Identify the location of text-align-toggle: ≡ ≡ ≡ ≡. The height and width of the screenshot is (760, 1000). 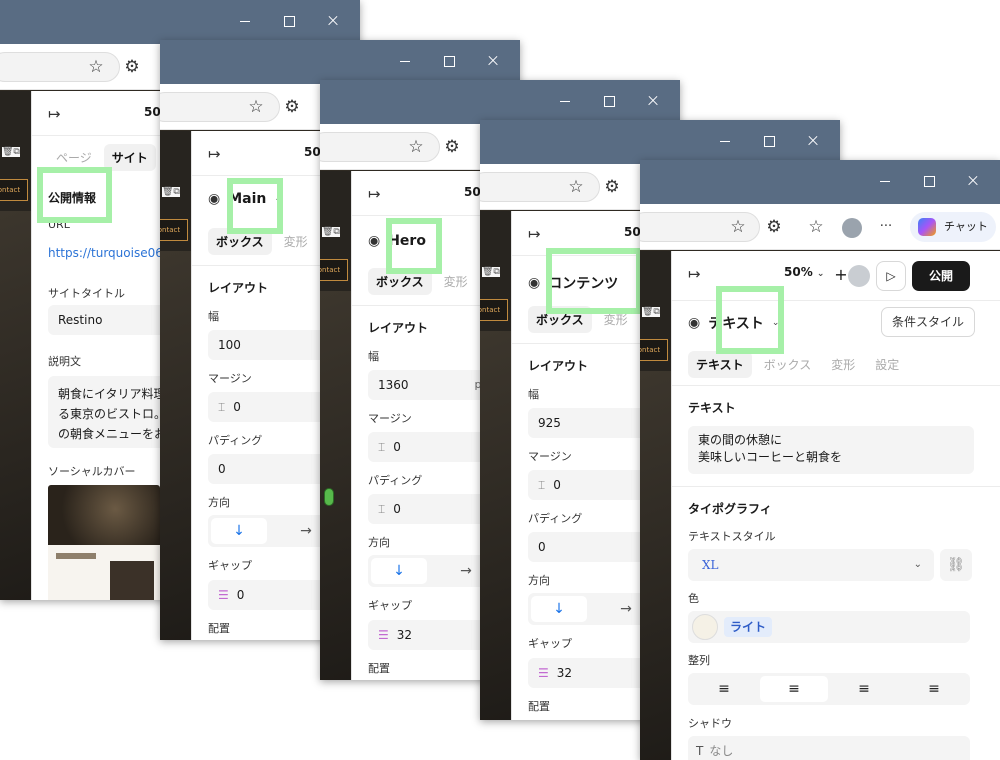
(829, 689).